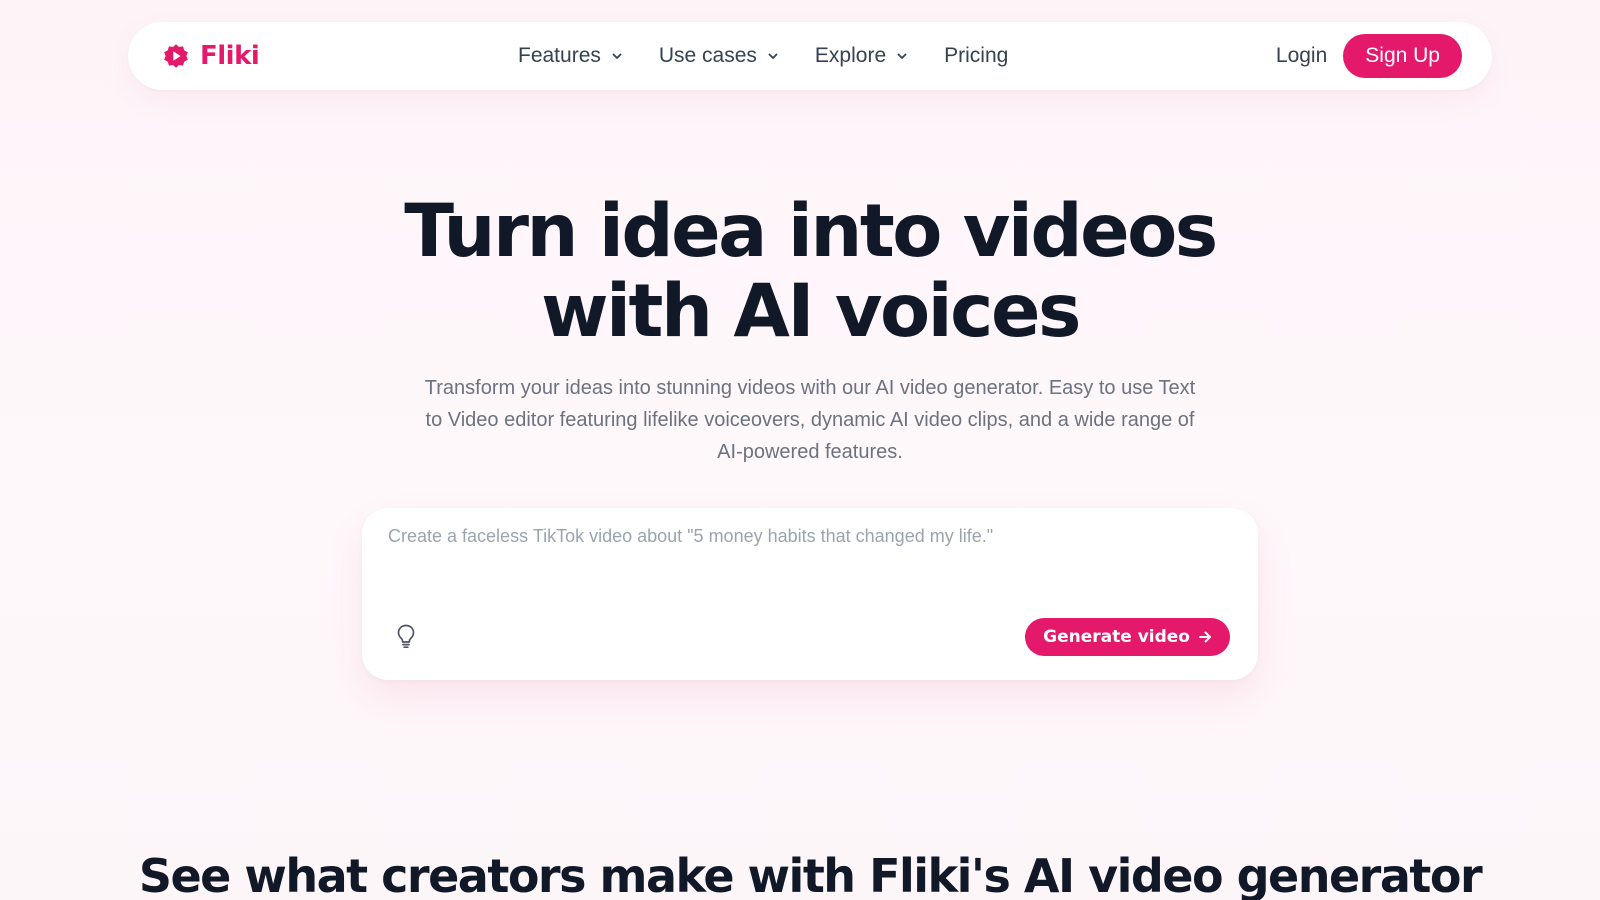 This screenshot has width=1600, height=900. I want to click on prompt-card: Generate video, so click(810, 594).